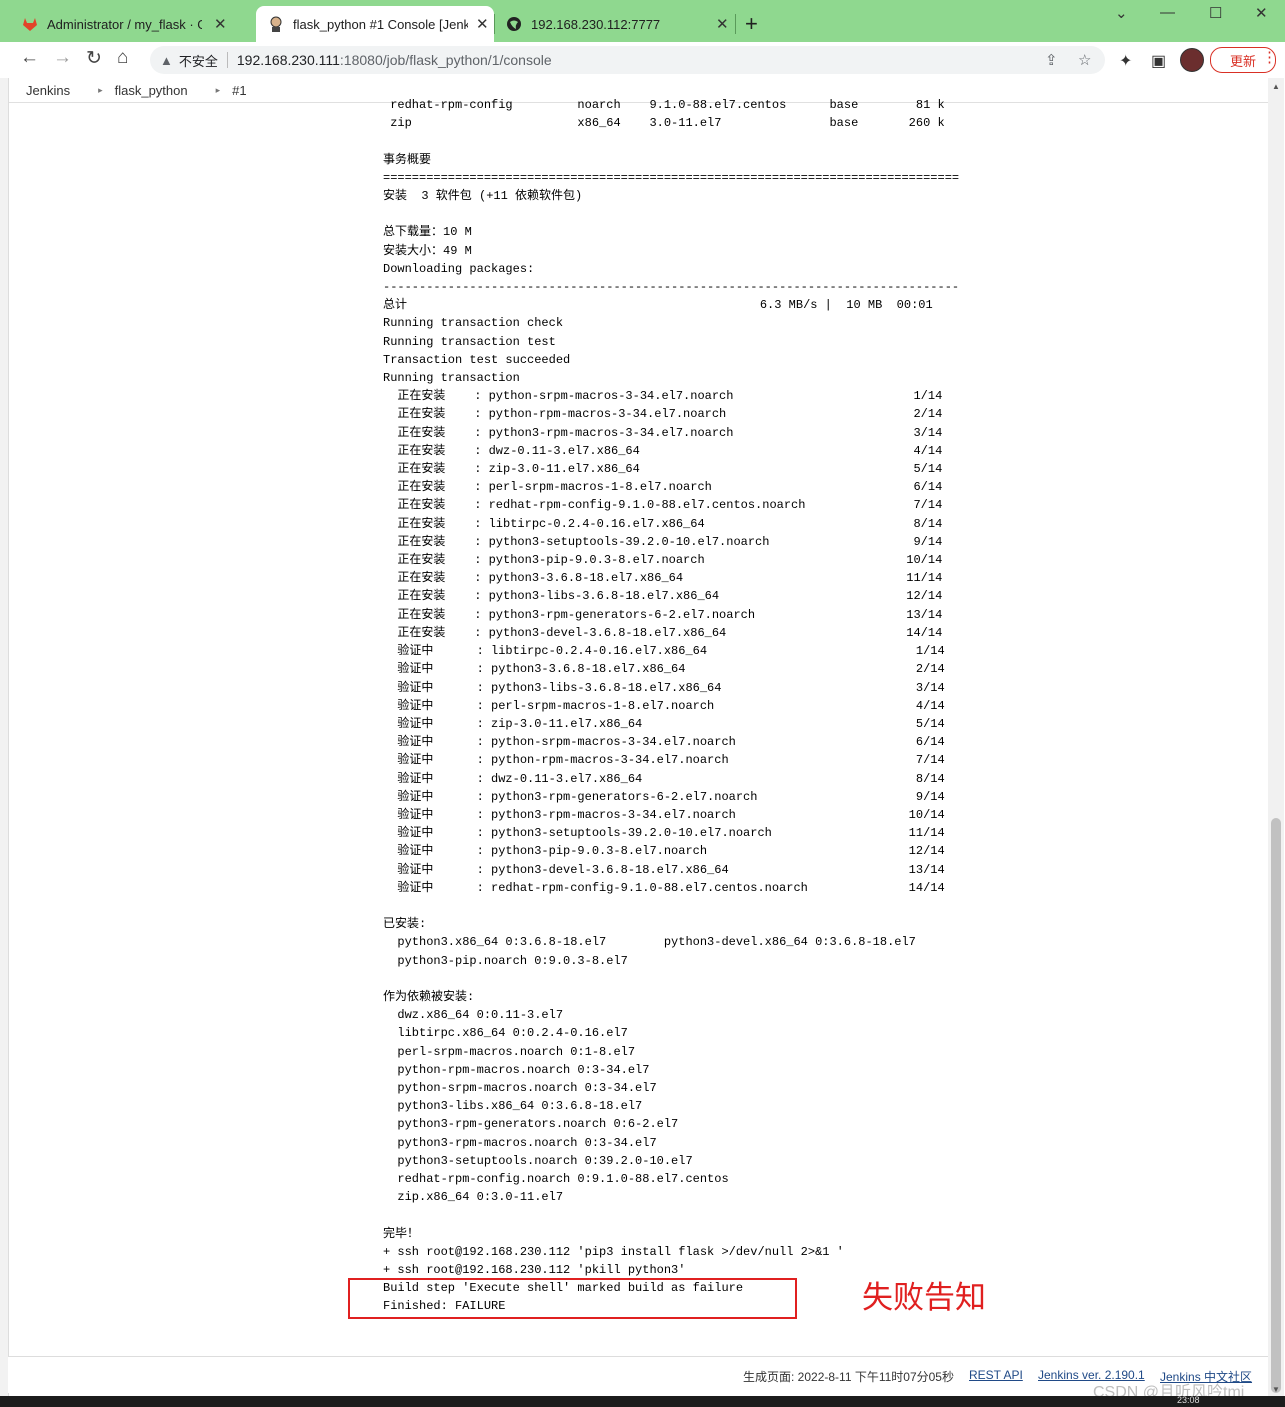 The image size is (1285, 1407). I want to click on console-line: 总计 6.3 MB/s | 10 MB 00:01, so click(658, 305).